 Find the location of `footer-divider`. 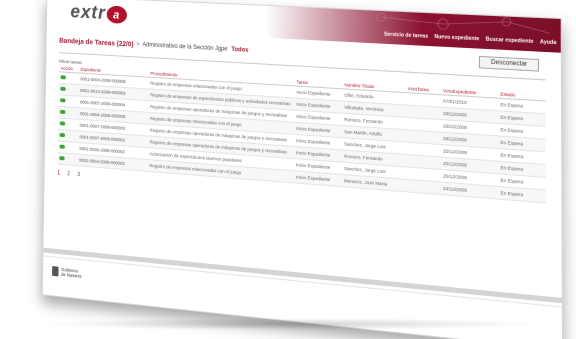

footer-divider is located at coordinates (302, 281).